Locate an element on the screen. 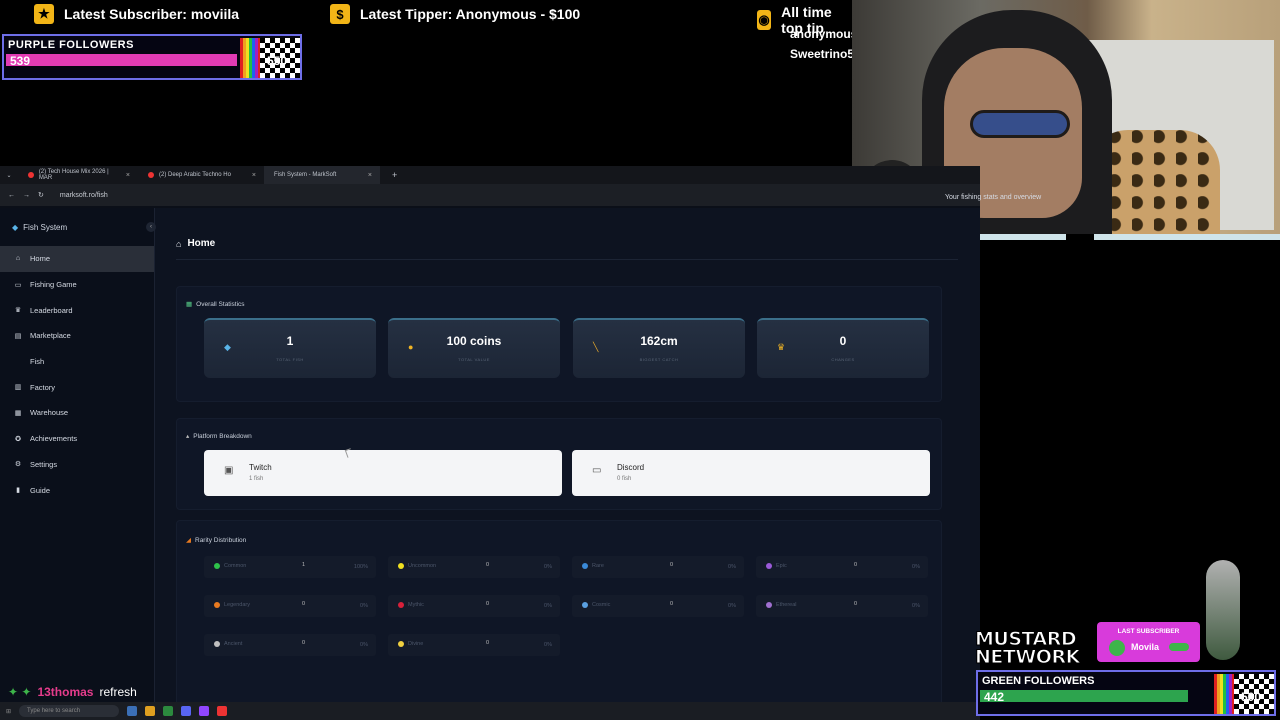  sub-badge is located at coordinates (1179, 647).